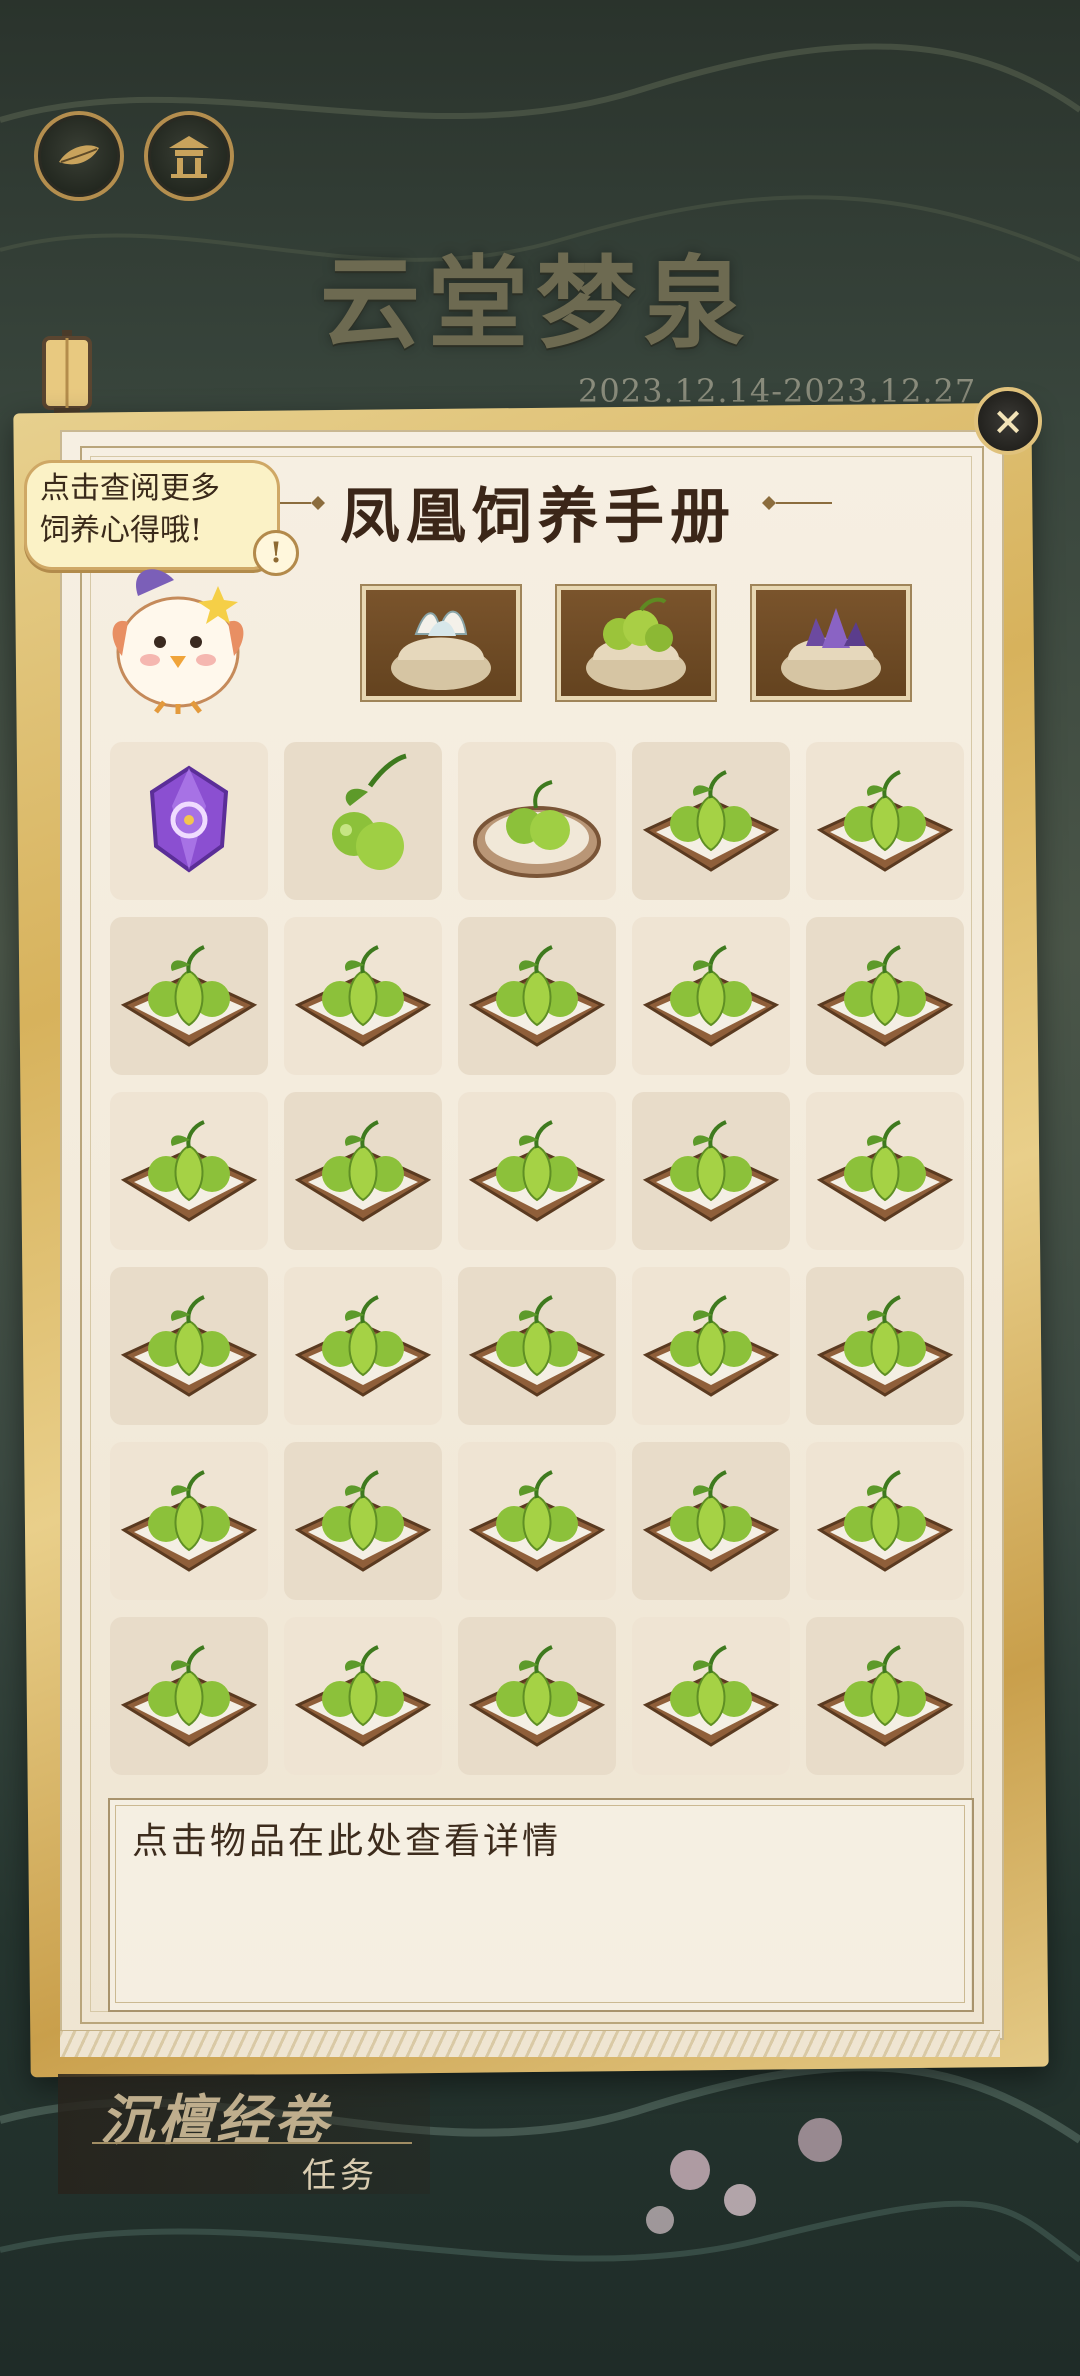  I want to click on leaf-boat-button, so click(79, 156).